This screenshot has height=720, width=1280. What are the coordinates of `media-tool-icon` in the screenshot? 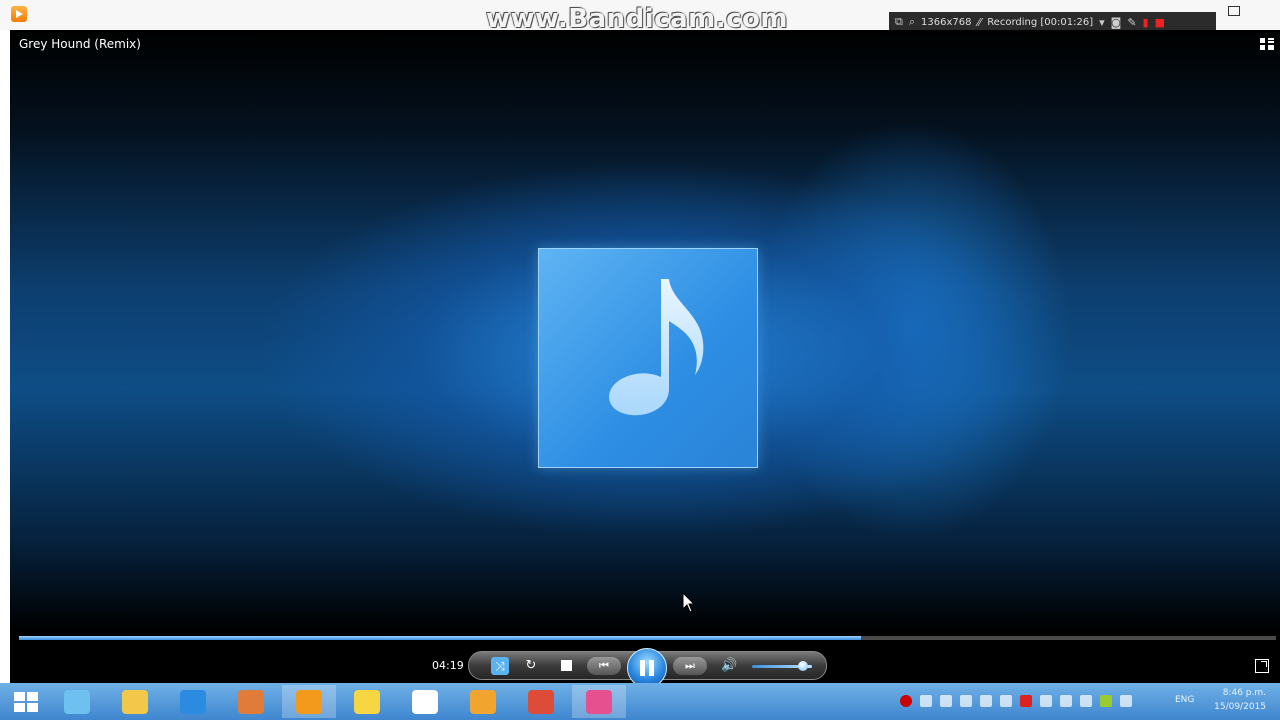 It's located at (251, 701).